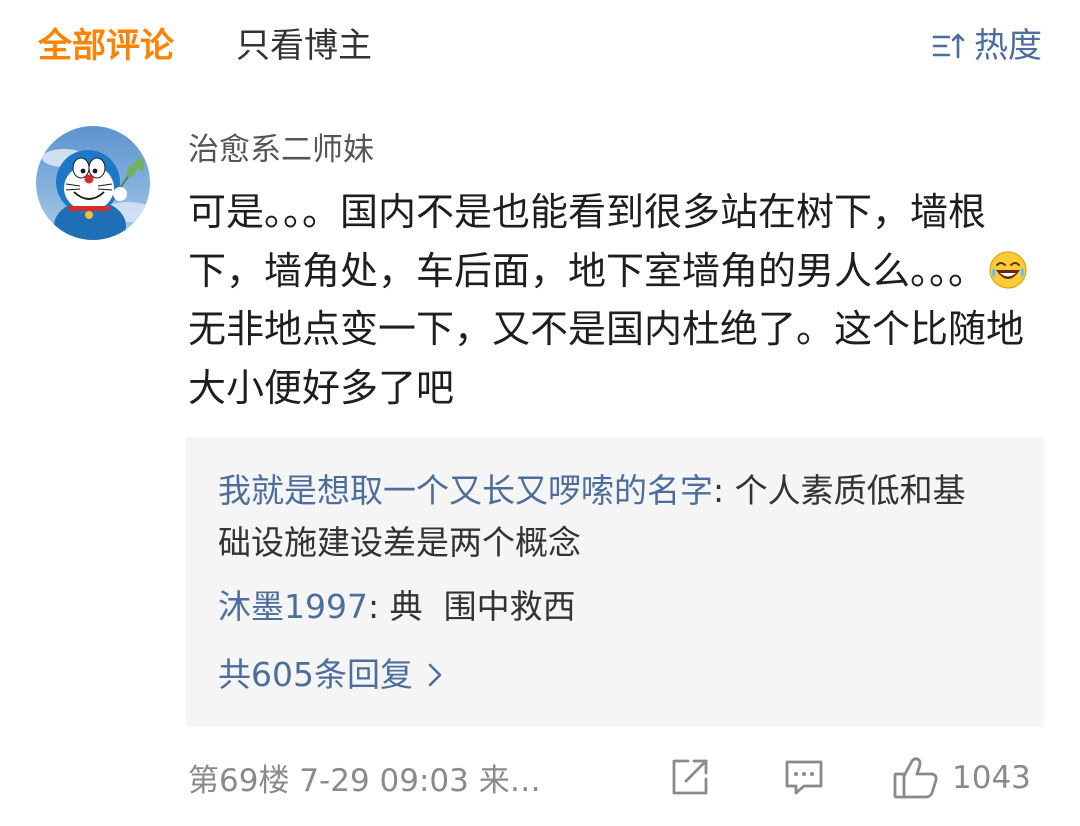  What do you see at coordinates (915, 778) in the screenshot?
I see `thumbs-up-icon` at bounding box center [915, 778].